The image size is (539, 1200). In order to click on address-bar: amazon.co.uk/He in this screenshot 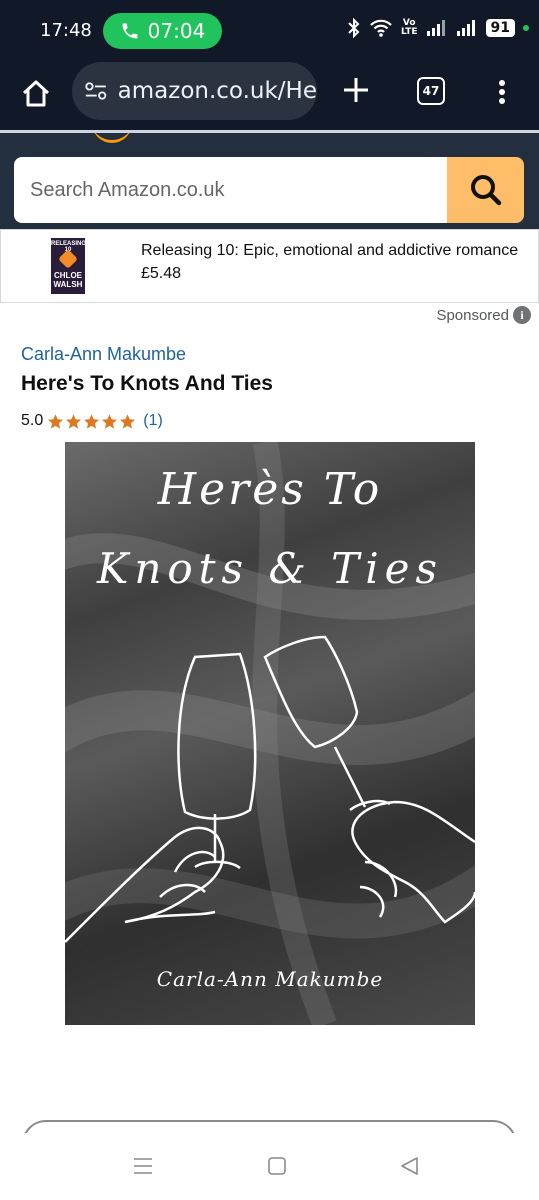, I will do `click(194, 91)`.